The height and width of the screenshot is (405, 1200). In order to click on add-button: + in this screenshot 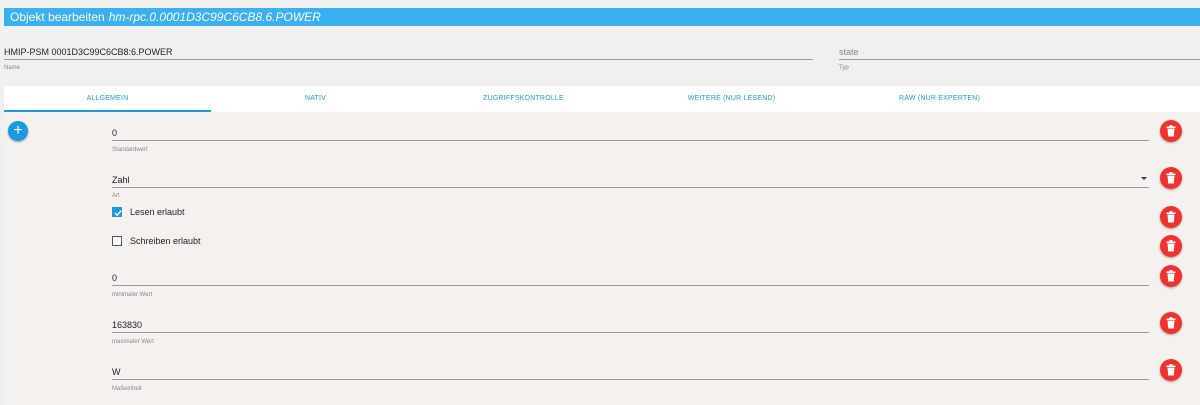, I will do `click(18, 131)`.